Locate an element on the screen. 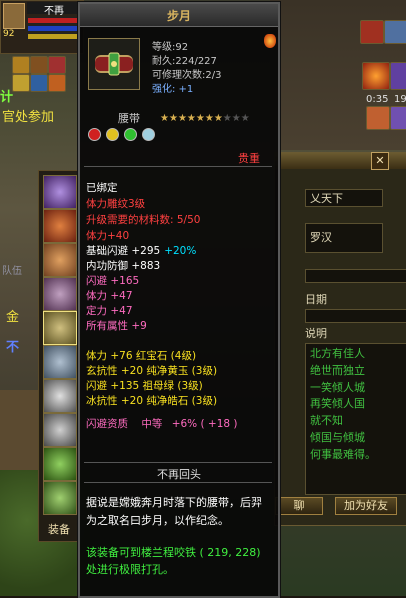  player-frame: 不再 92 is located at coordinates (42, 27).